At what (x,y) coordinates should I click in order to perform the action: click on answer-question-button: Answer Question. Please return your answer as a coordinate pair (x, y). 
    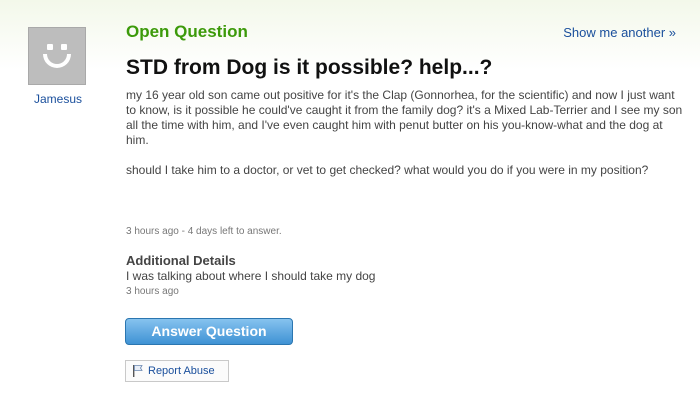
    Looking at the image, I should click on (209, 331).